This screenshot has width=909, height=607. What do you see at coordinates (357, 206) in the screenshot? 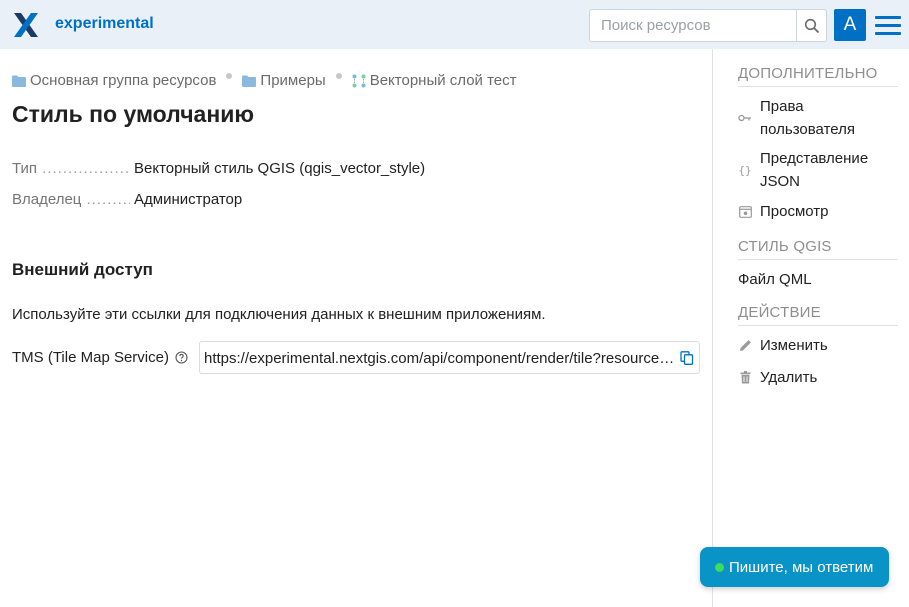
I see `property-row: Владелец Администратор` at bounding box center [357, 206].